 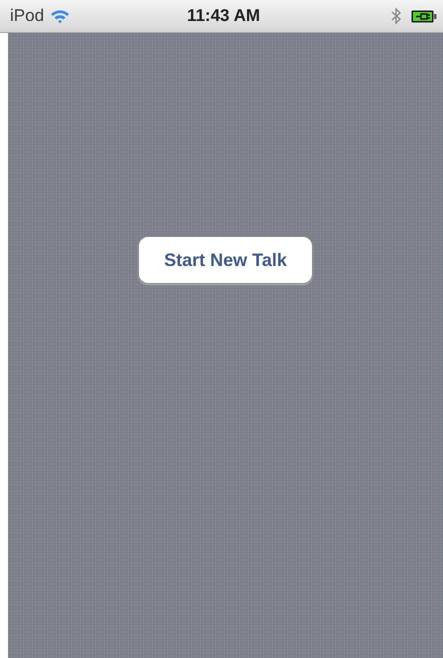 I want to click on wifi-icon, so click(x=60, y=16).